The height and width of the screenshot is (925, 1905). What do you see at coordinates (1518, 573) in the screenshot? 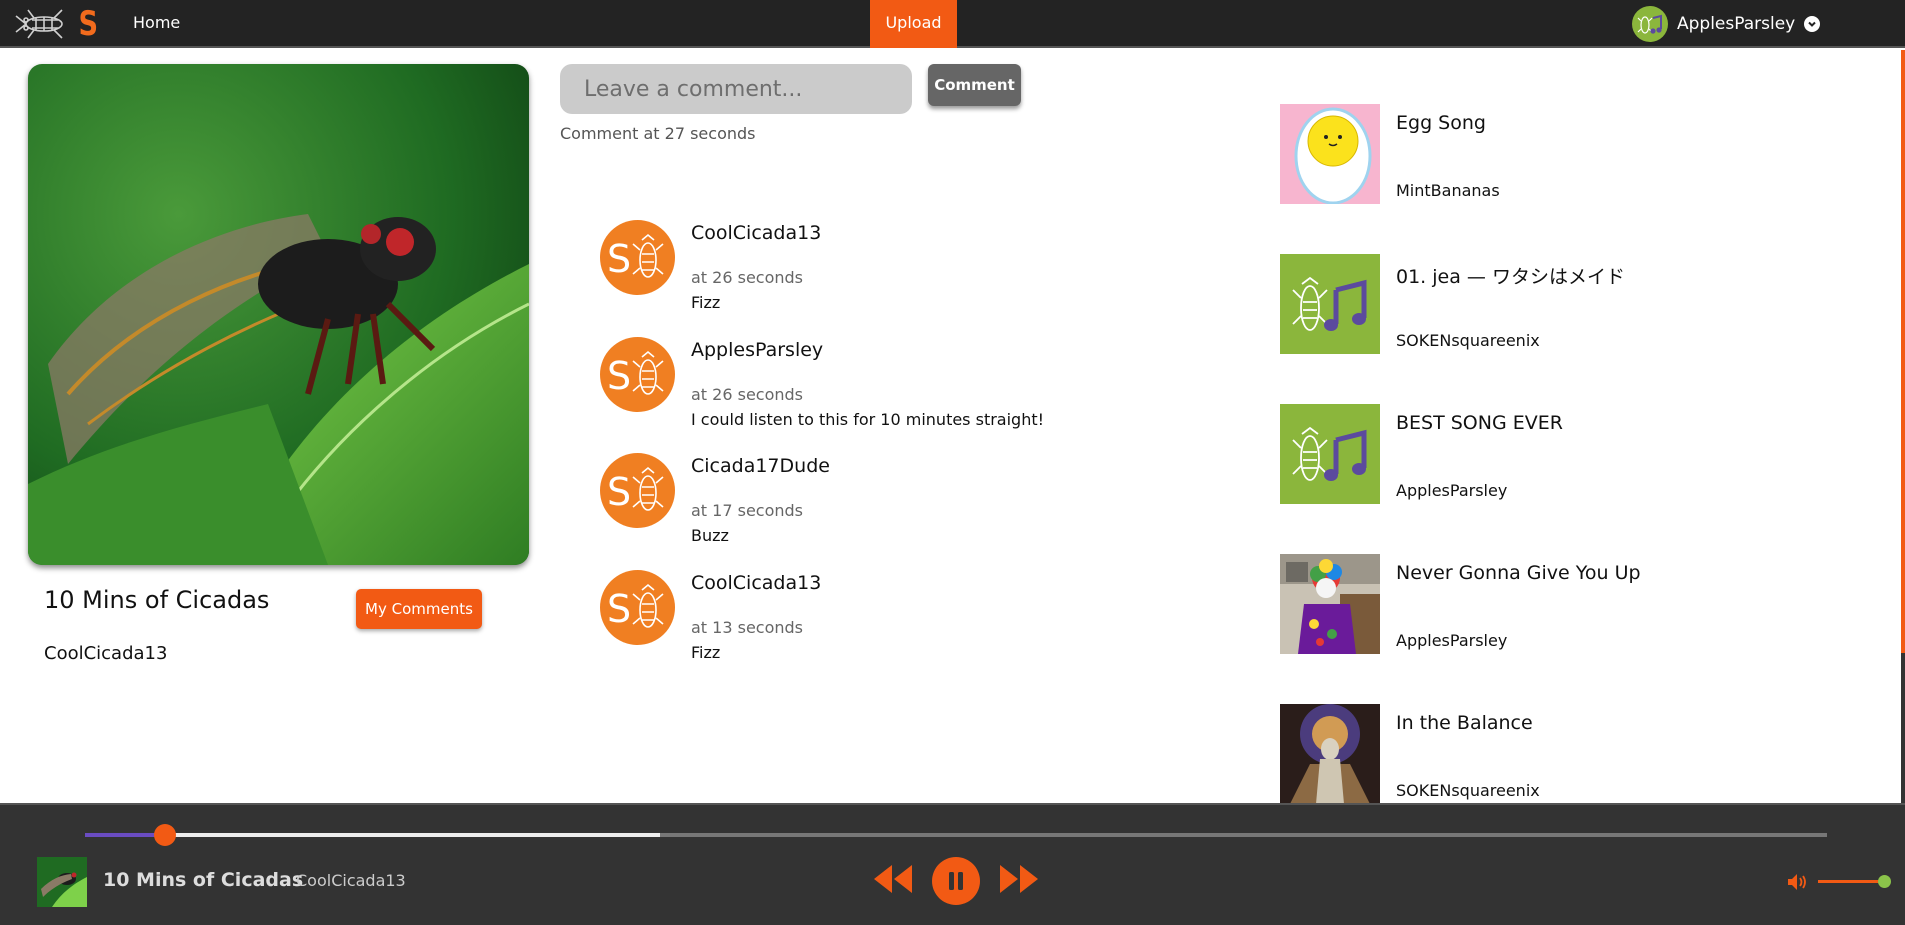
I see `song-list-title: Never Gonna Give You Up` at bounding box center [1518, 573].